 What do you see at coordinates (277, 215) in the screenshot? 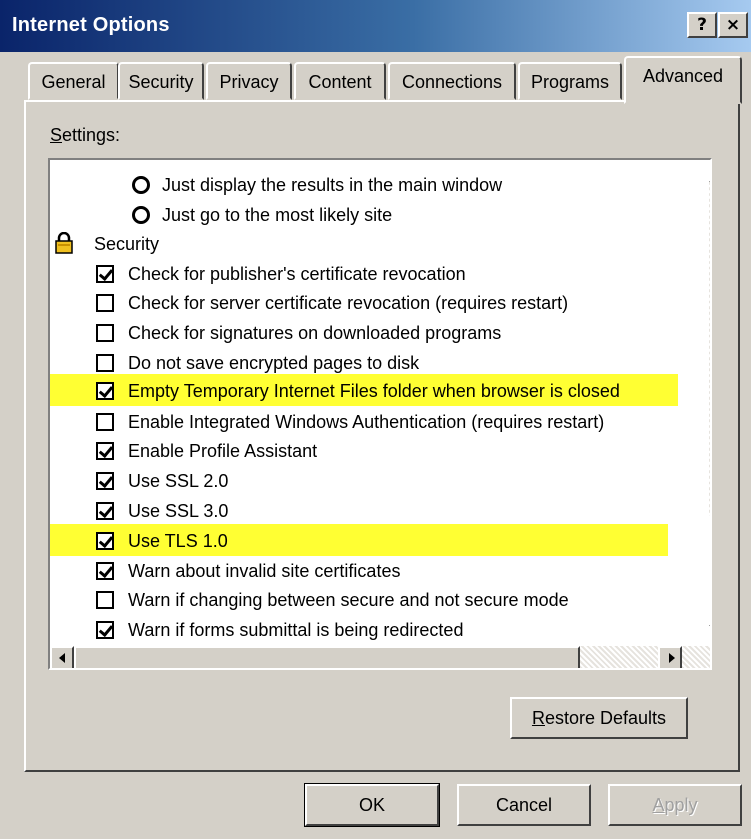
I see `settings-item-label: Just go to the most likely site` at bounding box center [277, 215].